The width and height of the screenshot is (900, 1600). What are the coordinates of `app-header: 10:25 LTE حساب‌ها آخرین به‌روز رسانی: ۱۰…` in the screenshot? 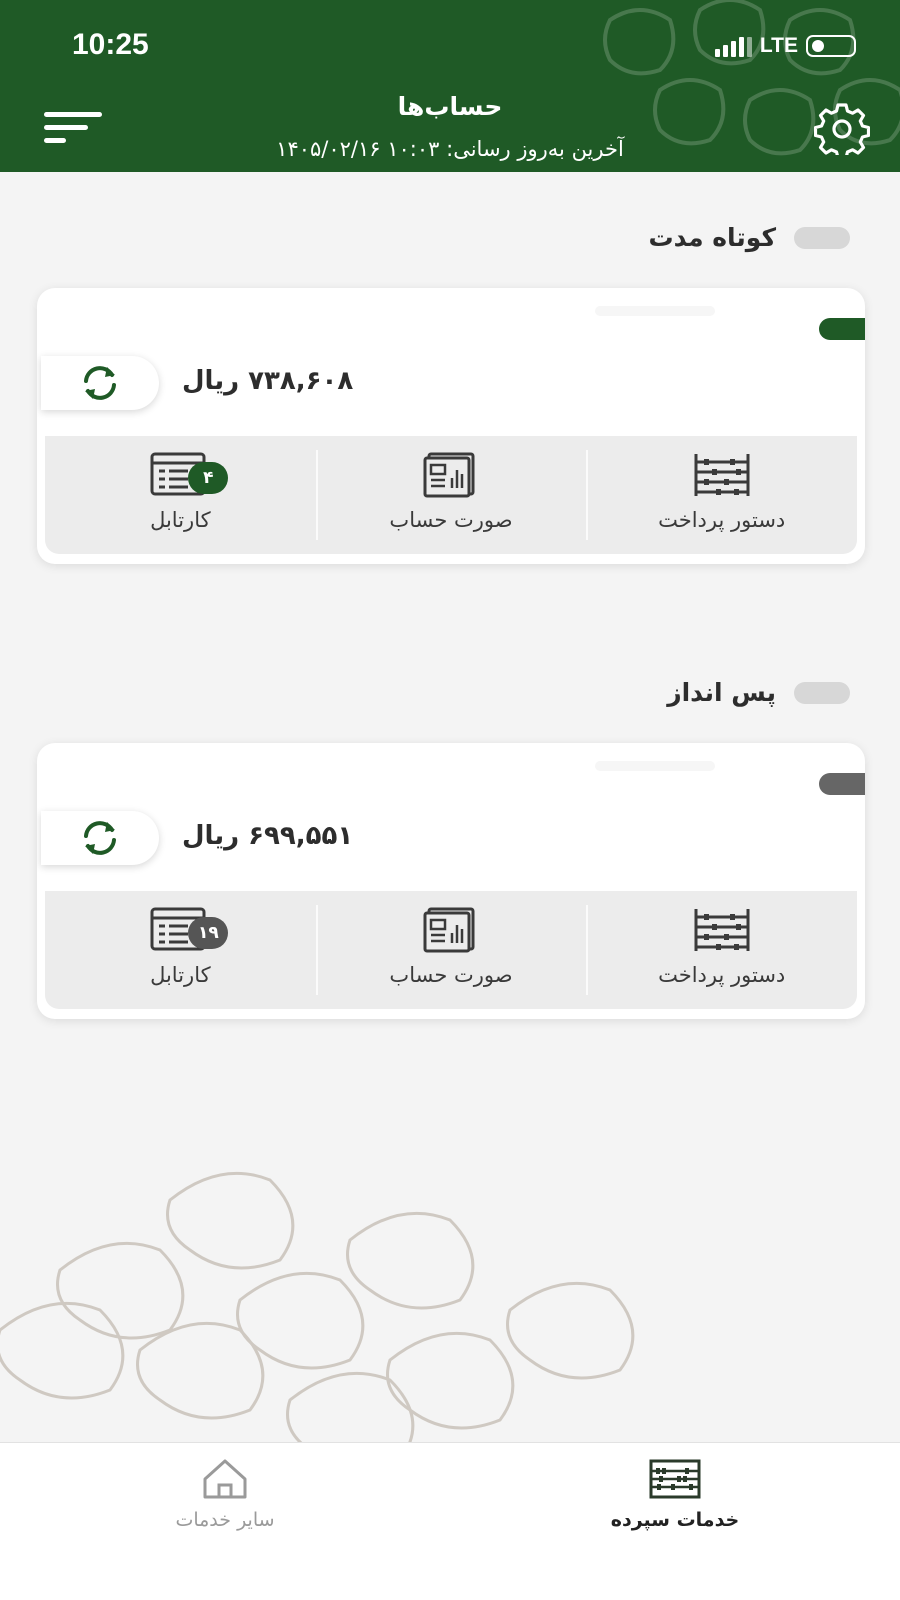 It's located at (450, 86).